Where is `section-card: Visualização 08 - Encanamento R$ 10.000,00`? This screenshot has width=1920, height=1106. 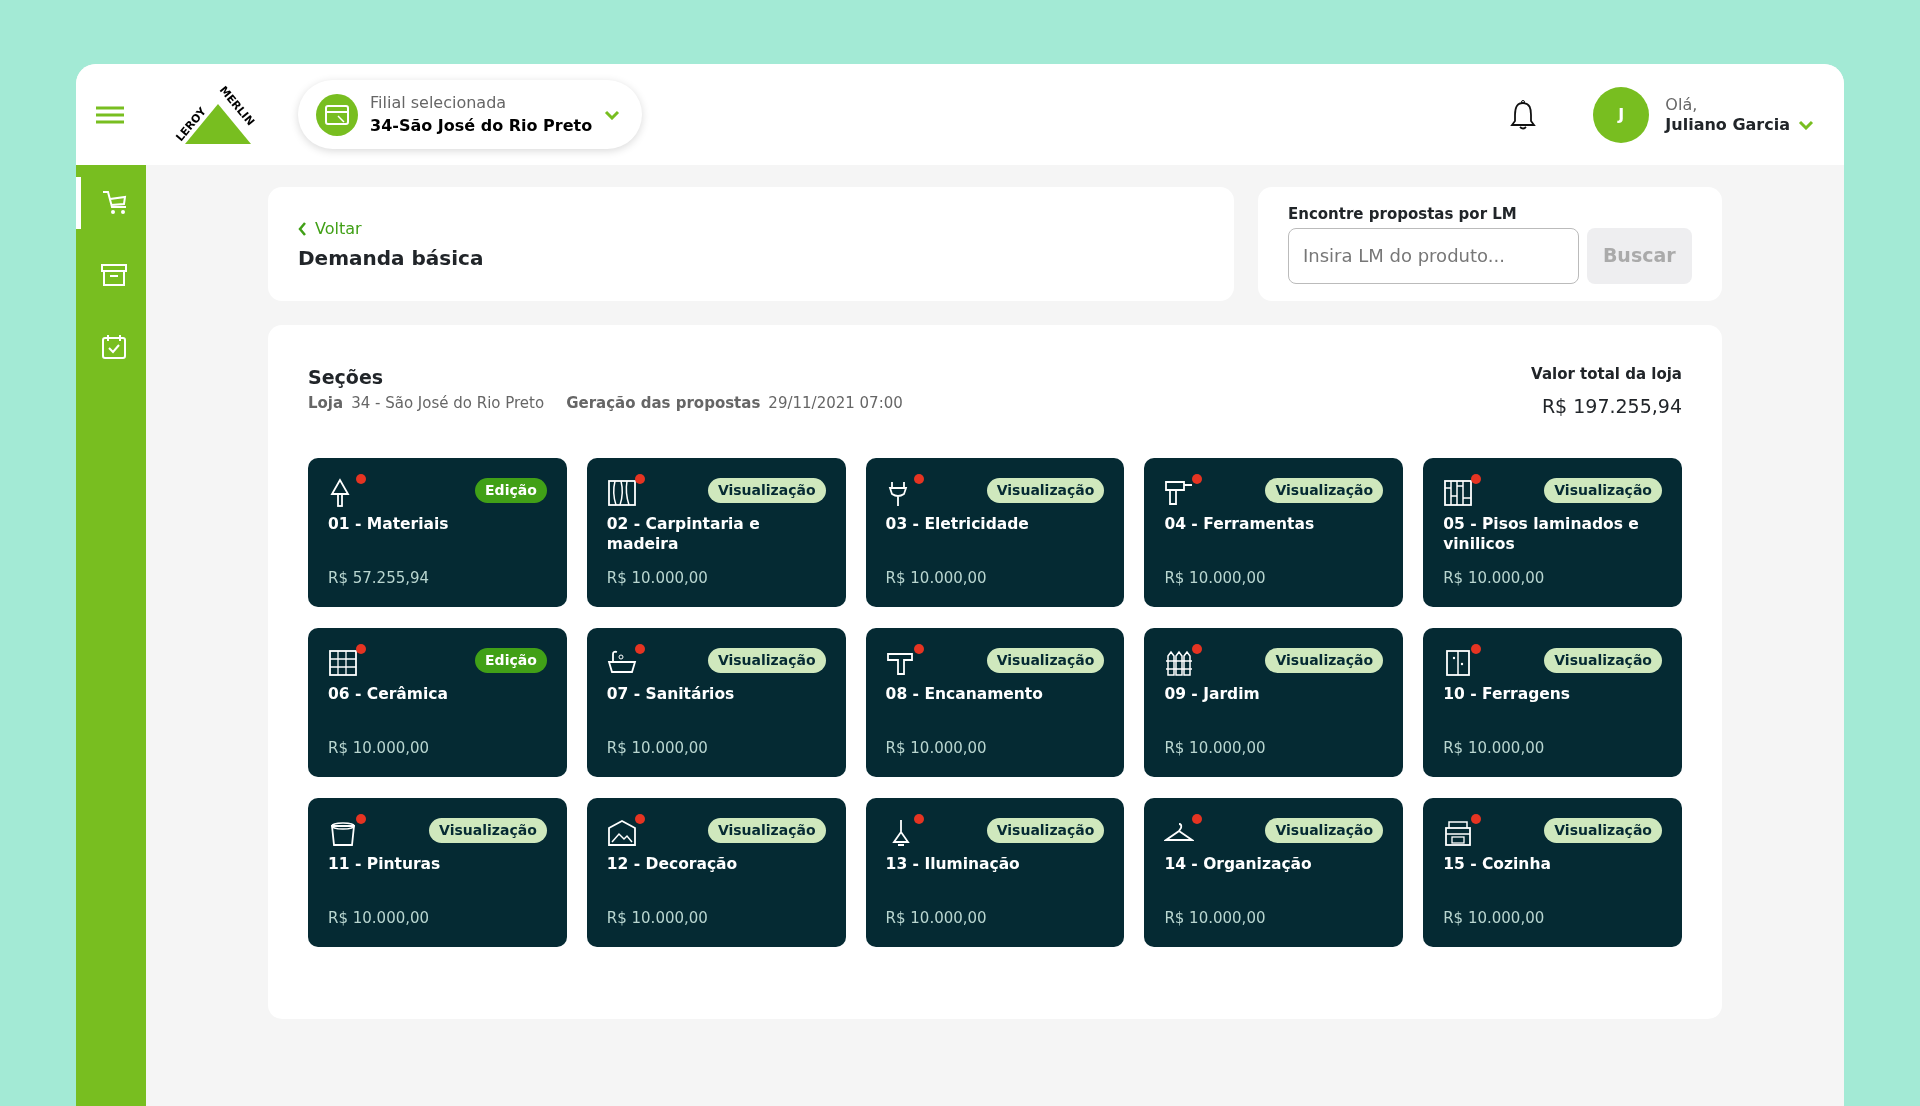 section-card: Visualização 08 - Encanamento R$ 10.000,00 is located at coordinates (995, 702).